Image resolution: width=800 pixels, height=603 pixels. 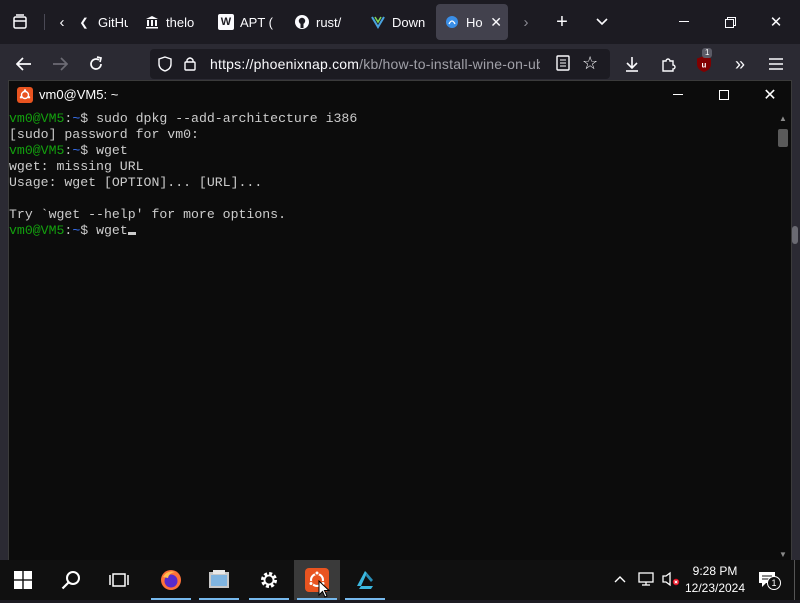 I want to click on overflow-chevrons-icon: », so click(x=740, y=64).